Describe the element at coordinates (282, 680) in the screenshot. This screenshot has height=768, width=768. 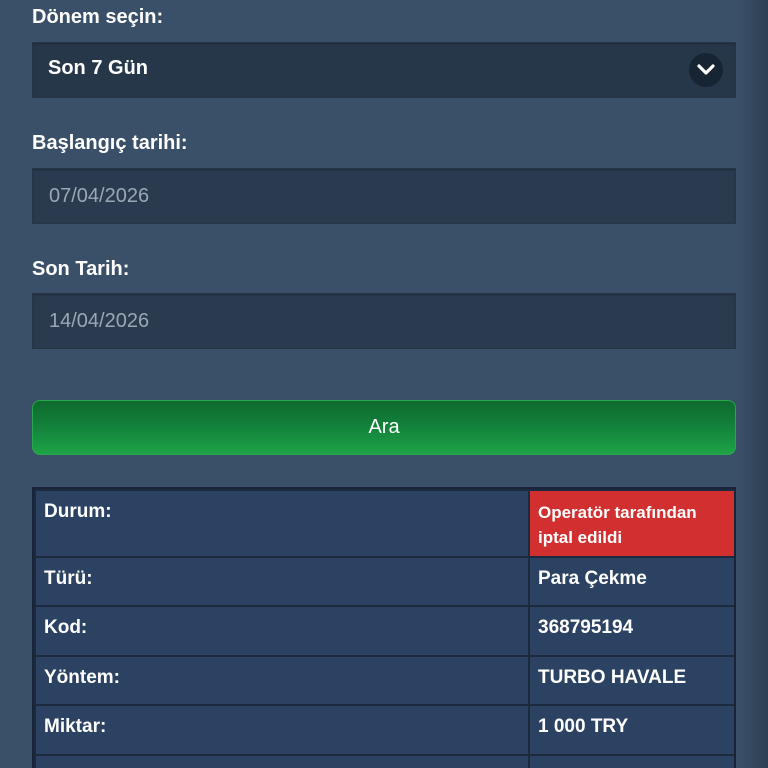
I see `method-label: Yöntem:` at that location.